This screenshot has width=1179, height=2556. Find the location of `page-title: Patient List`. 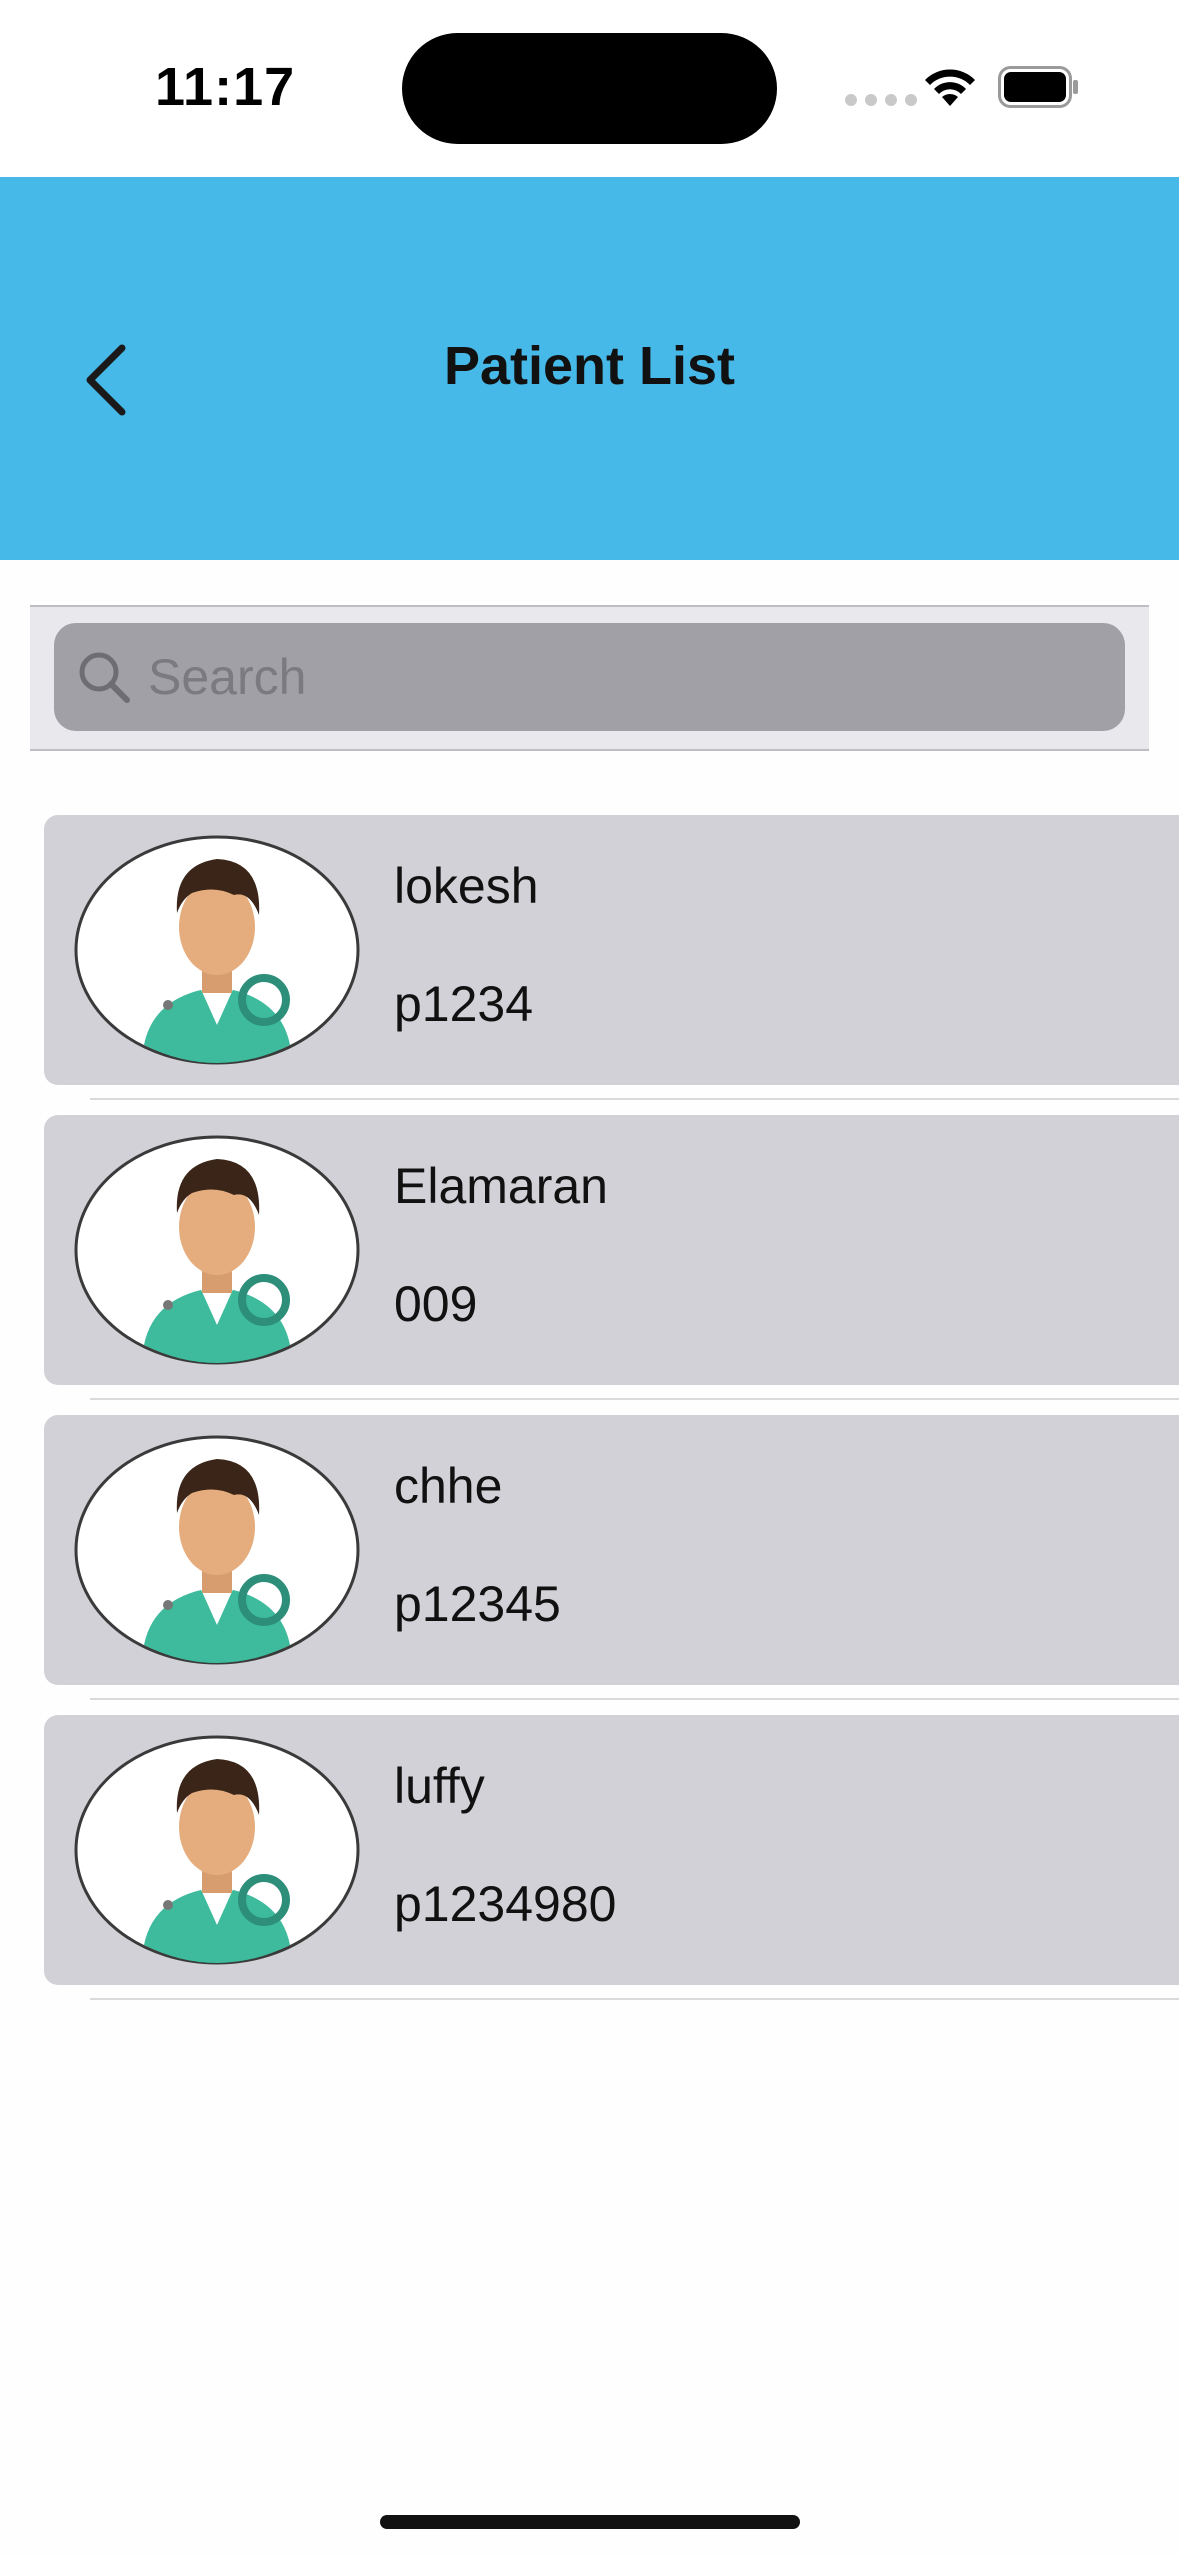

page-title: Patient List is located at coordinates (589, 366).